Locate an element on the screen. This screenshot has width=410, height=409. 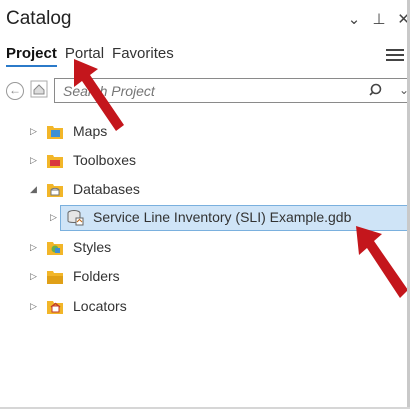
tree-item-toolboxes: ▷ Toolboxes is located at coordinates (205, 161).